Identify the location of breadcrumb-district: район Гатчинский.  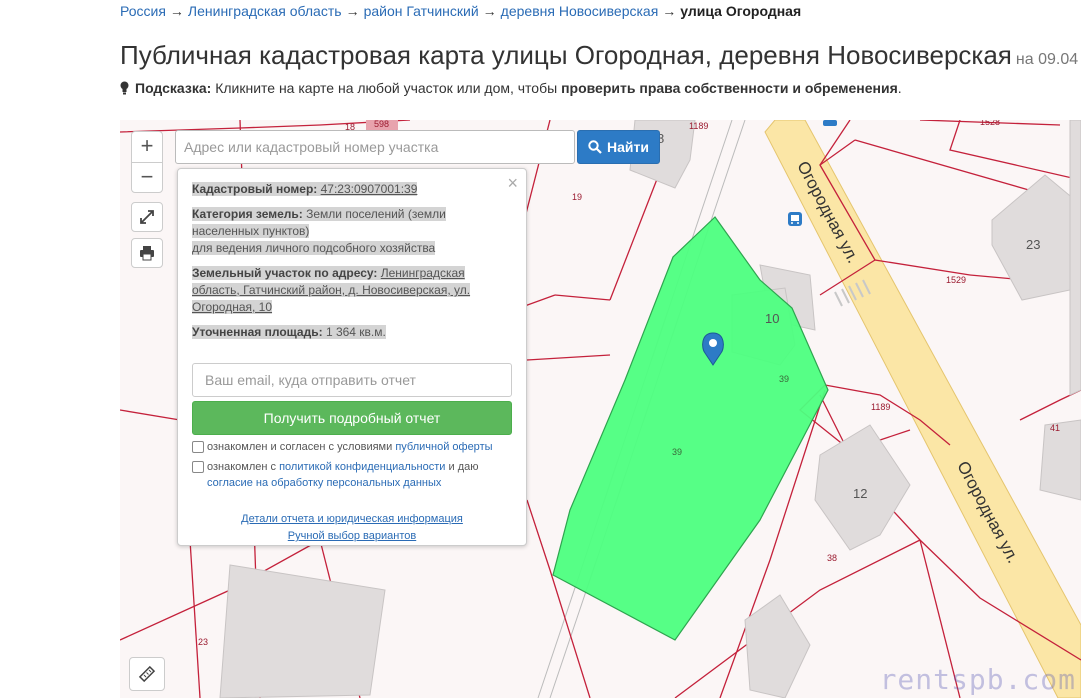
(421, 11).